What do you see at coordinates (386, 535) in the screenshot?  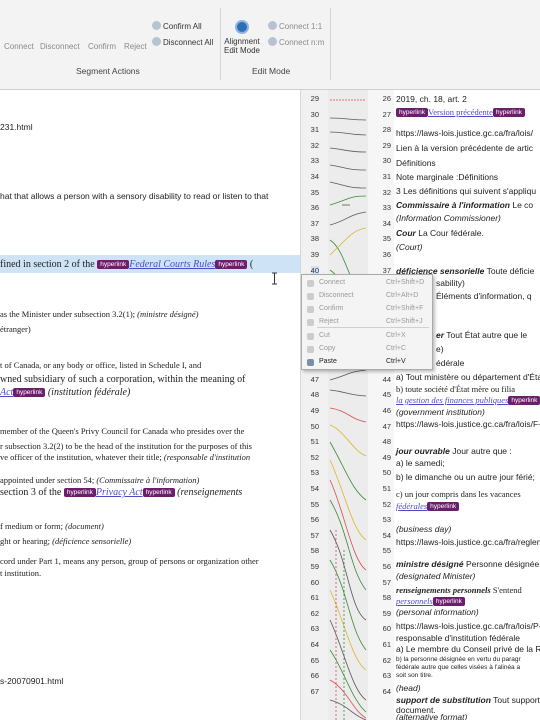 I see `line-number: 54` at bounding box center [386, 535].